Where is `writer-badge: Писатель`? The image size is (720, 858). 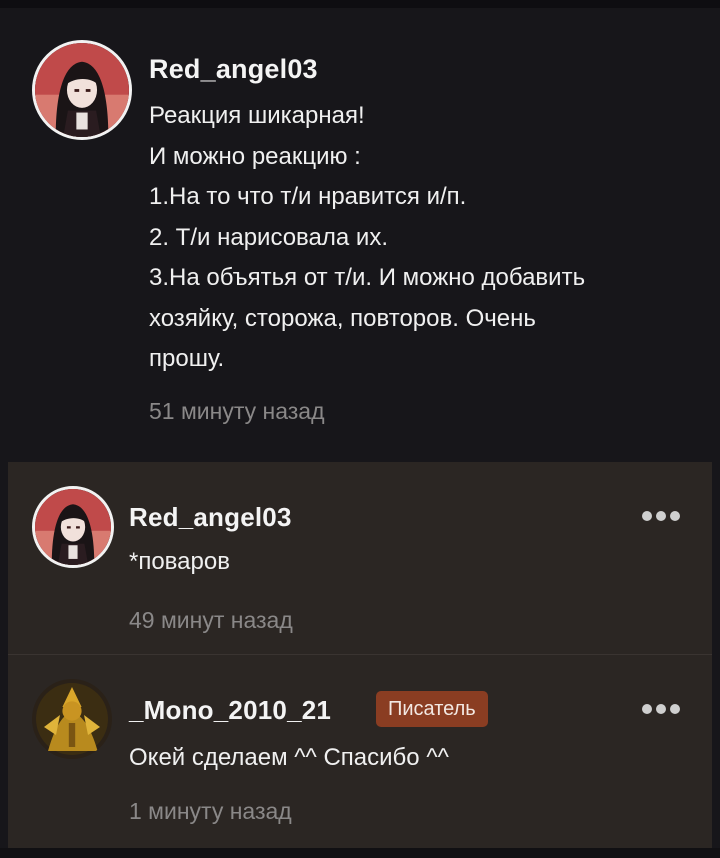 writer-badge: Писатель is located at coordinates (432, 709).